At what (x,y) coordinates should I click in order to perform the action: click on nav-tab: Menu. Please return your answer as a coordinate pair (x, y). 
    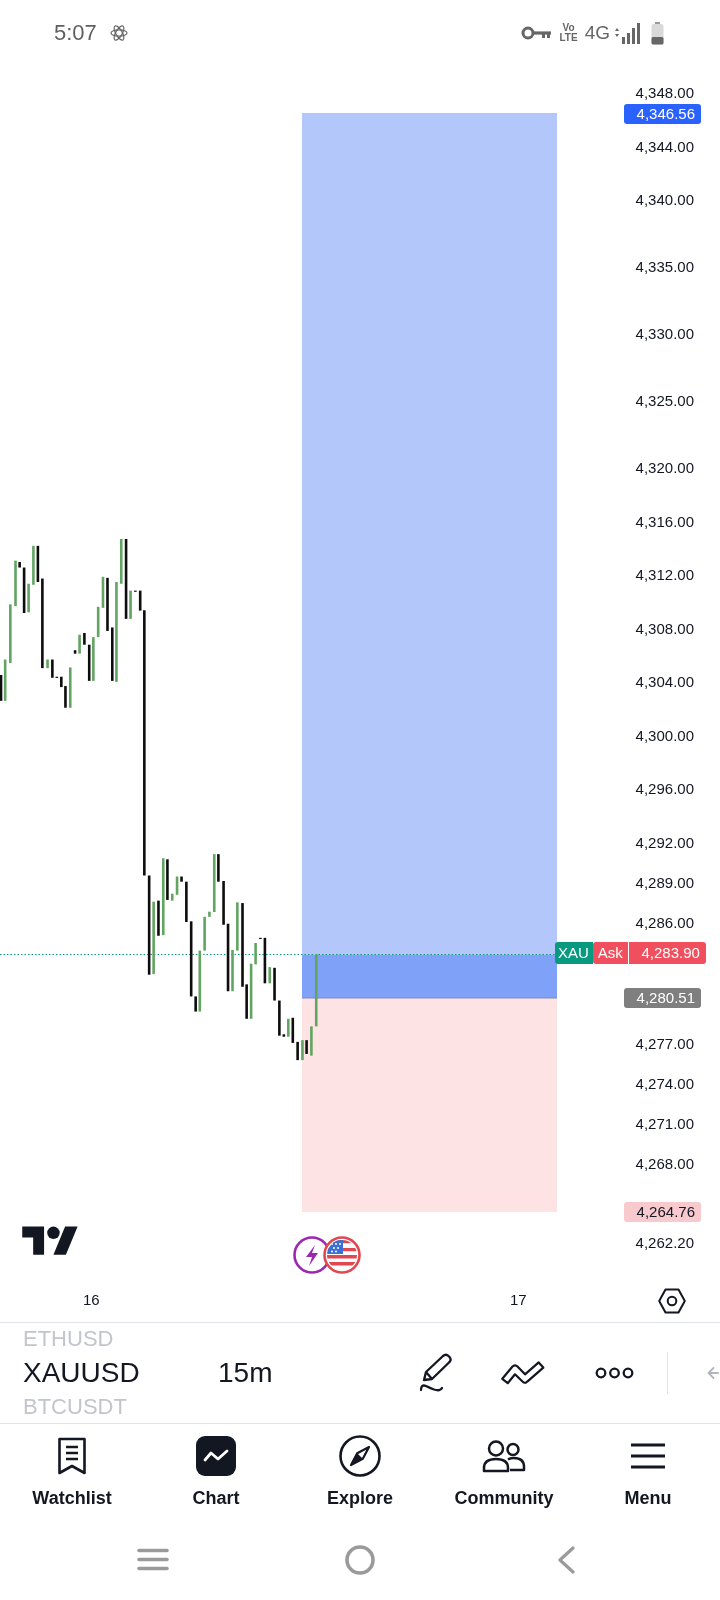
    Looking at the image, I should click on (648, 1471).